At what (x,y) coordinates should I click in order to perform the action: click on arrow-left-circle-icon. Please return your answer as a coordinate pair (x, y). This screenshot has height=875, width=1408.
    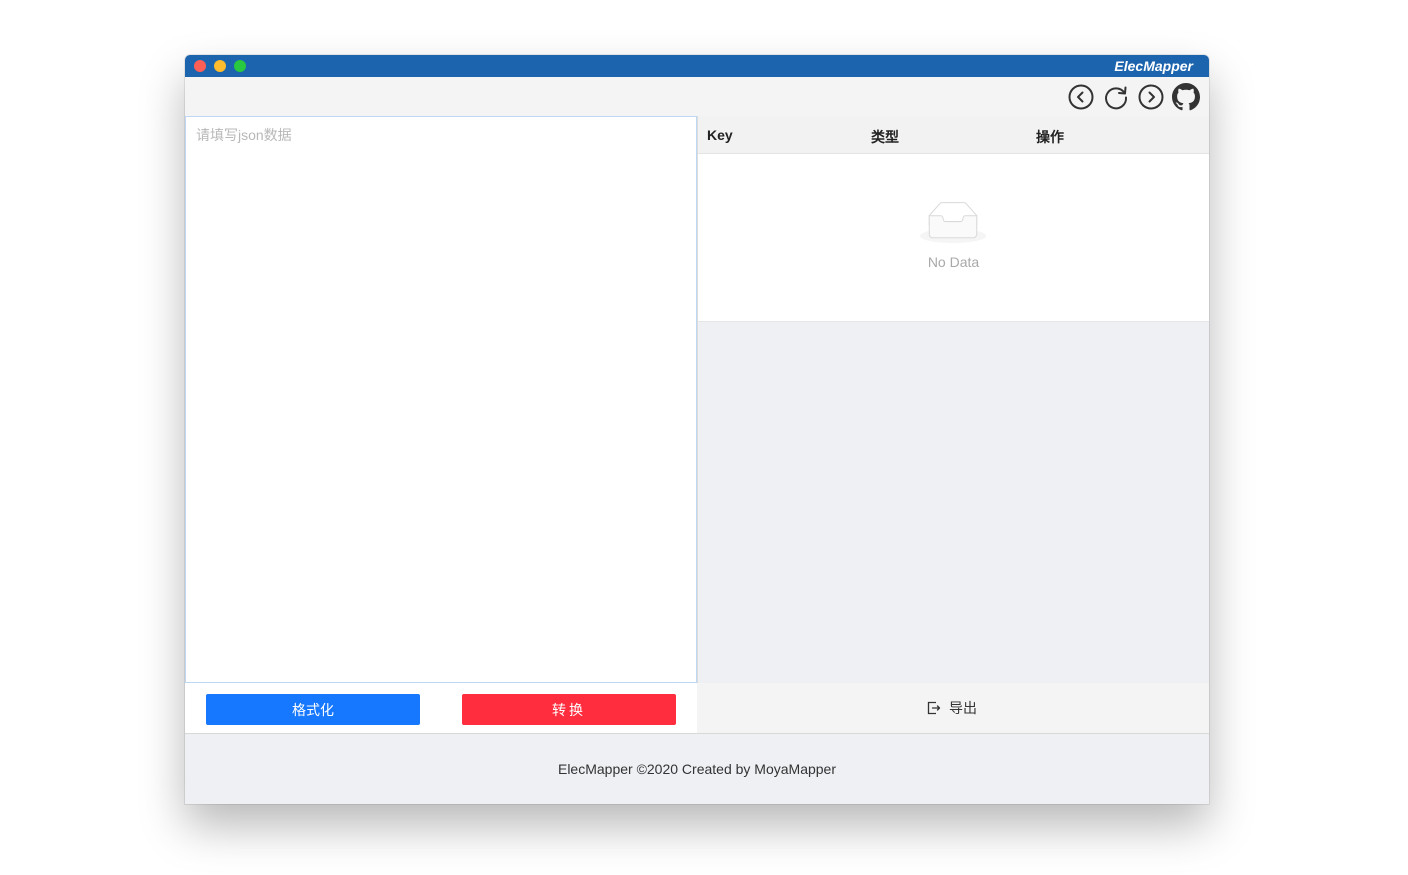
    Looking at the image, I should click on (1081, 97).